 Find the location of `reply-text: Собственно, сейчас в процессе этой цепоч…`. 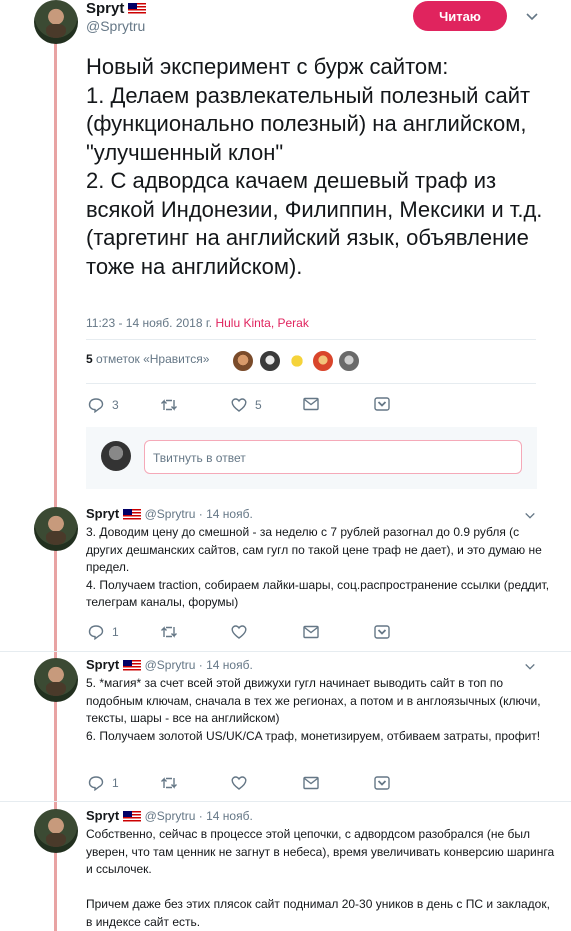

reply-text: Собственно, сейчас в процессе этой цепоч… is located at coordinates (320, 878).